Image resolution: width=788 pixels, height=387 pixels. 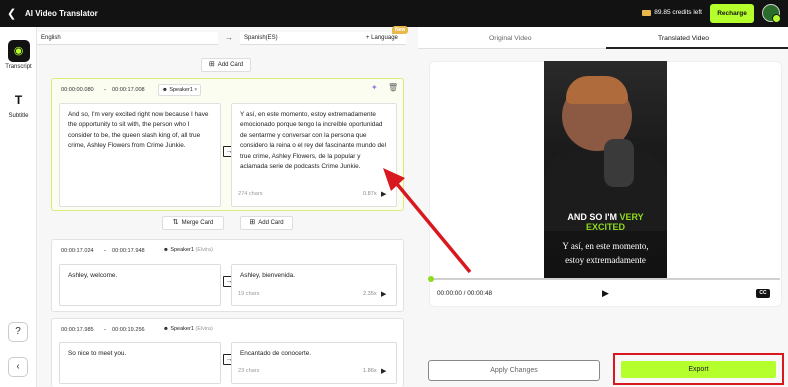 I want to click on recharge-button: Recharge, so click(x=732, y=13).